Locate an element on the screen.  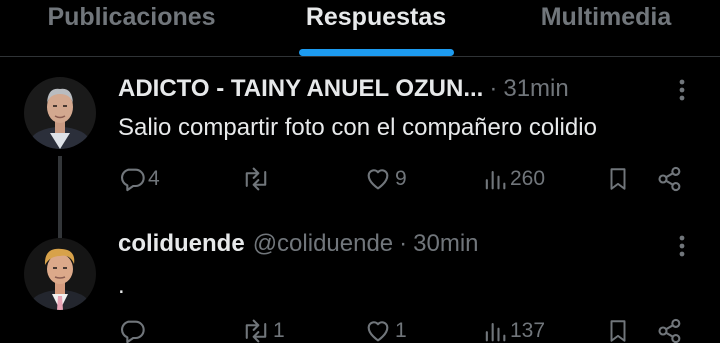
like-button: 1 is located at coordinates (385, 328).